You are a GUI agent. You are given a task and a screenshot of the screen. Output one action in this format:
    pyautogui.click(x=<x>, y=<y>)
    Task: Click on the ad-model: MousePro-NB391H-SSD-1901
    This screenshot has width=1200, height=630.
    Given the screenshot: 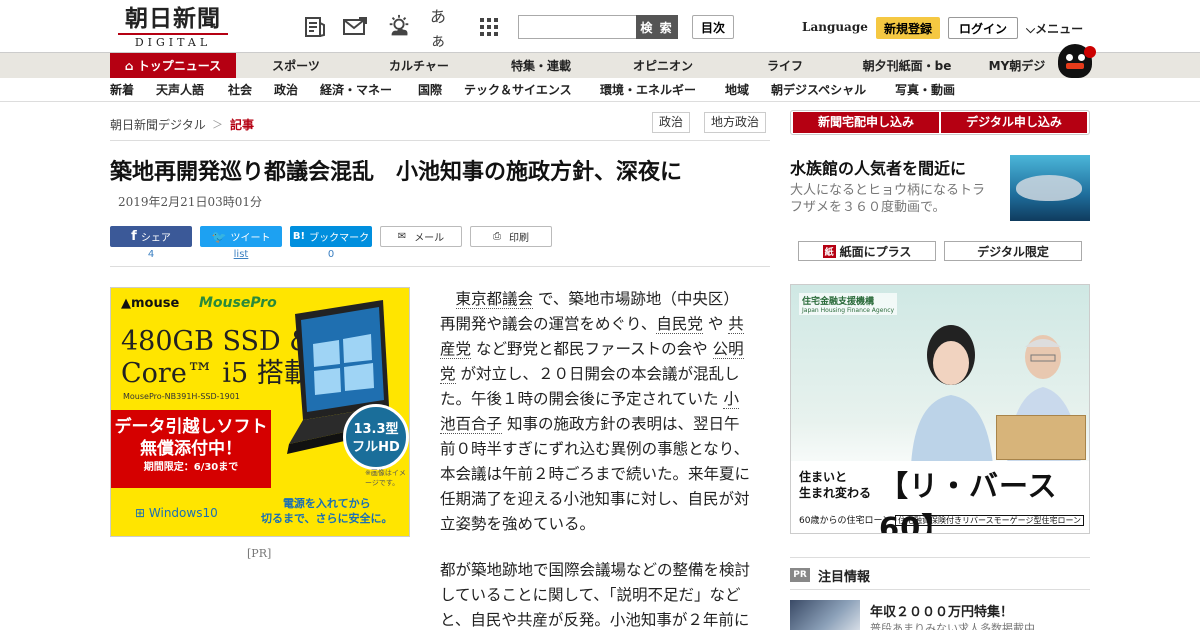 What is the action you would take?
    pyautogui.click(x=181, y=396)
    